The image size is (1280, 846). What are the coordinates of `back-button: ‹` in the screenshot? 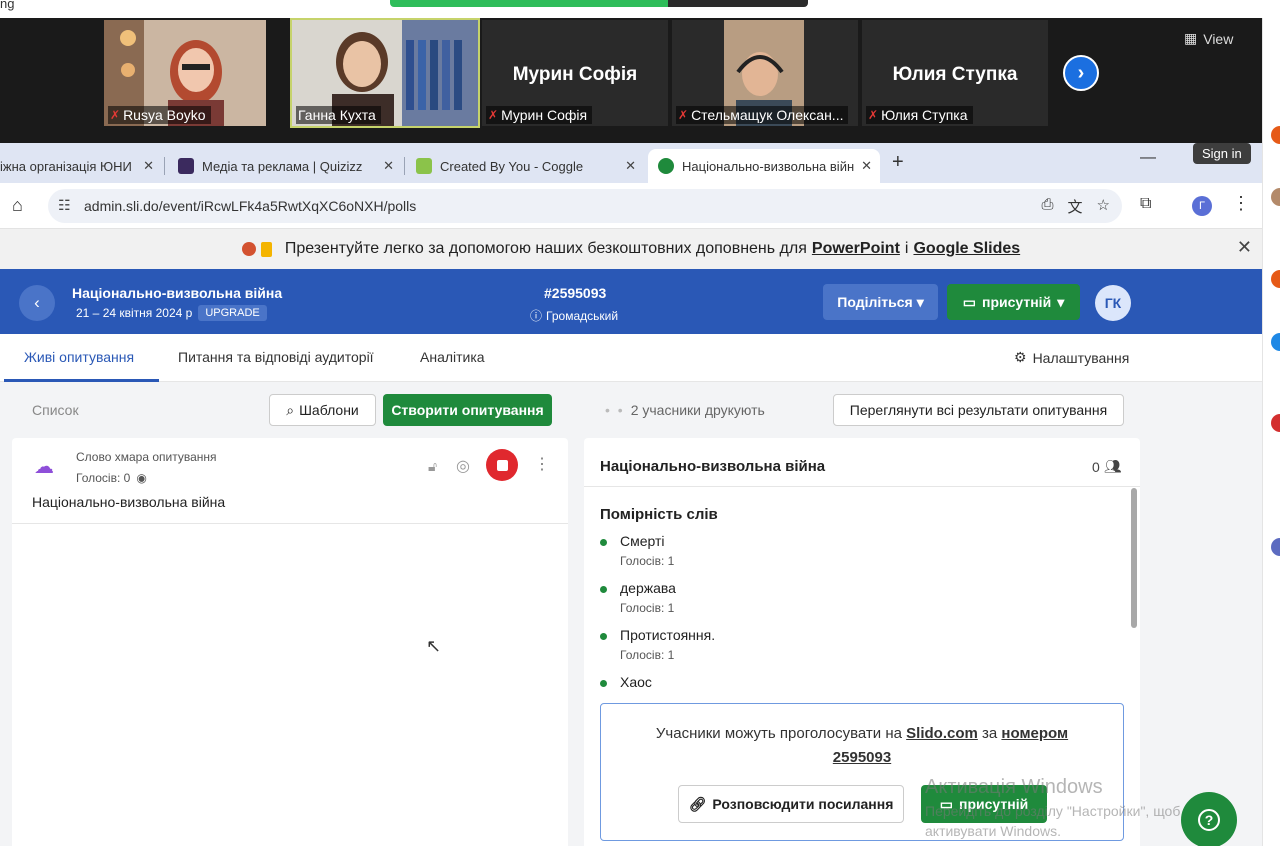 It's located at (37, 303).